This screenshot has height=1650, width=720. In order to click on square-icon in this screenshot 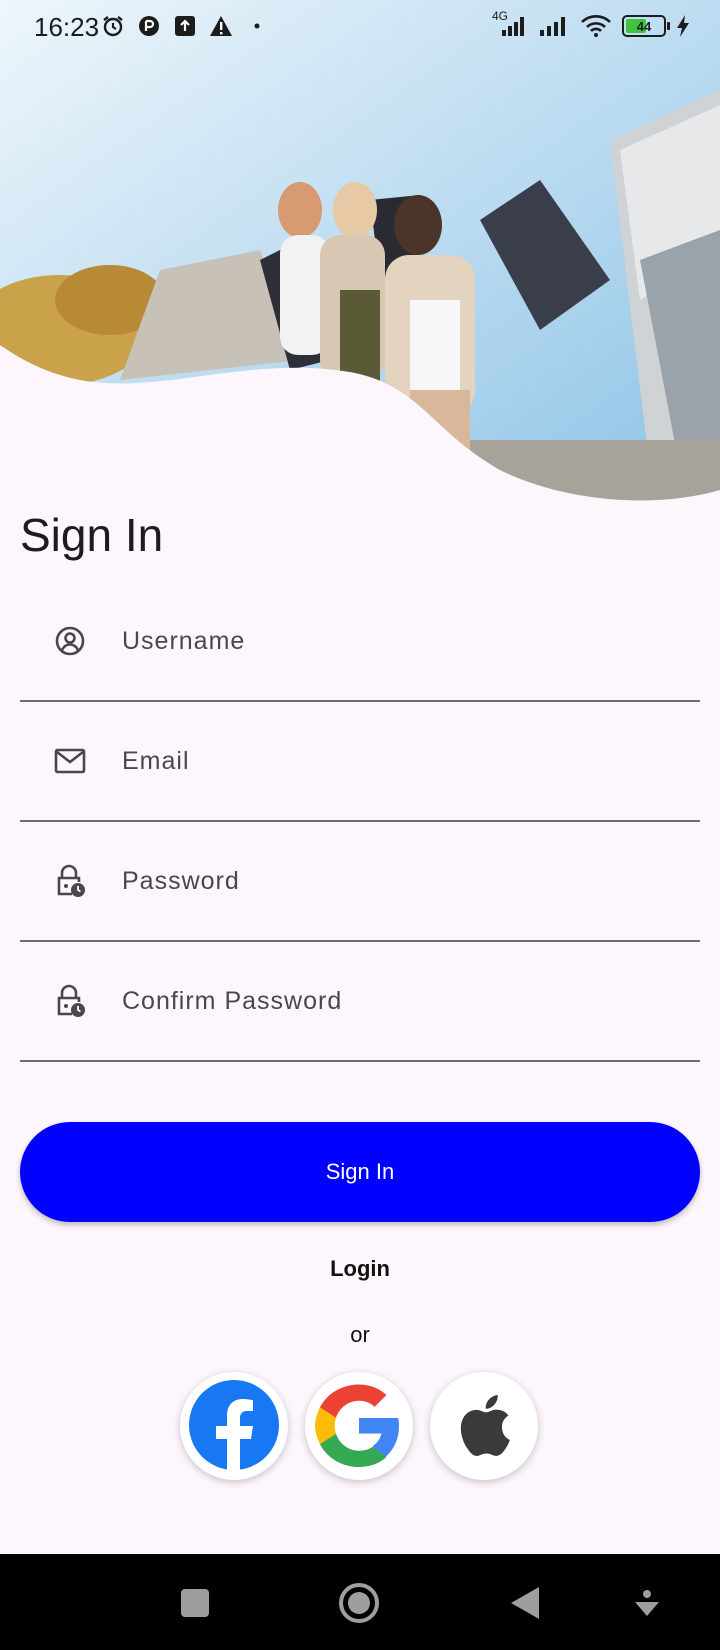, I will do `click(195, 1603)`.